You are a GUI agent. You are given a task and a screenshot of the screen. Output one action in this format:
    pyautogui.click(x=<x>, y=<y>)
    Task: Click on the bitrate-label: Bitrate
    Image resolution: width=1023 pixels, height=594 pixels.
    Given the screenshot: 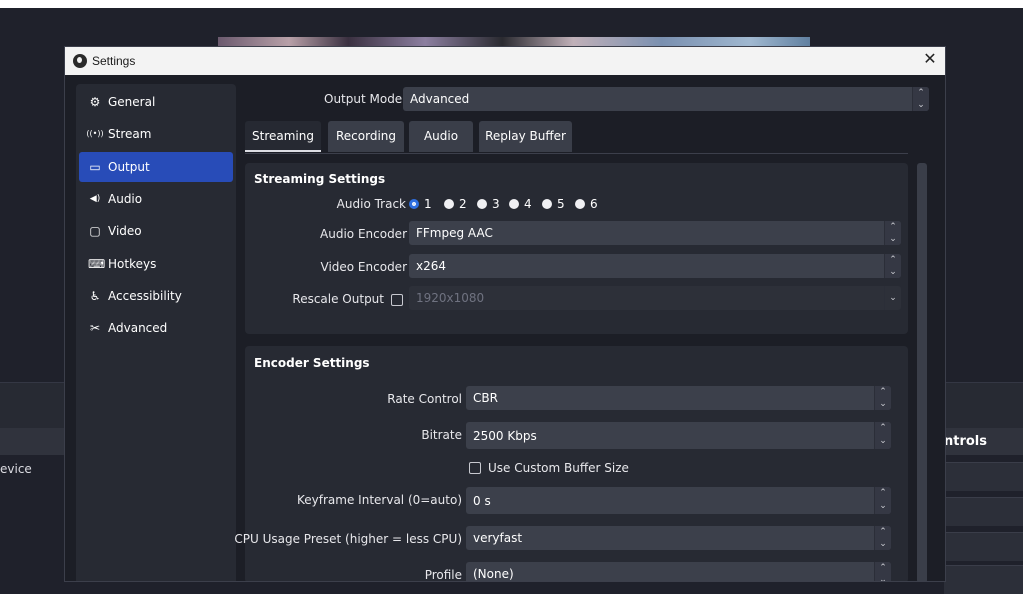 What is the action you would take?
    pyautogui.click(x=441, y=435)
    